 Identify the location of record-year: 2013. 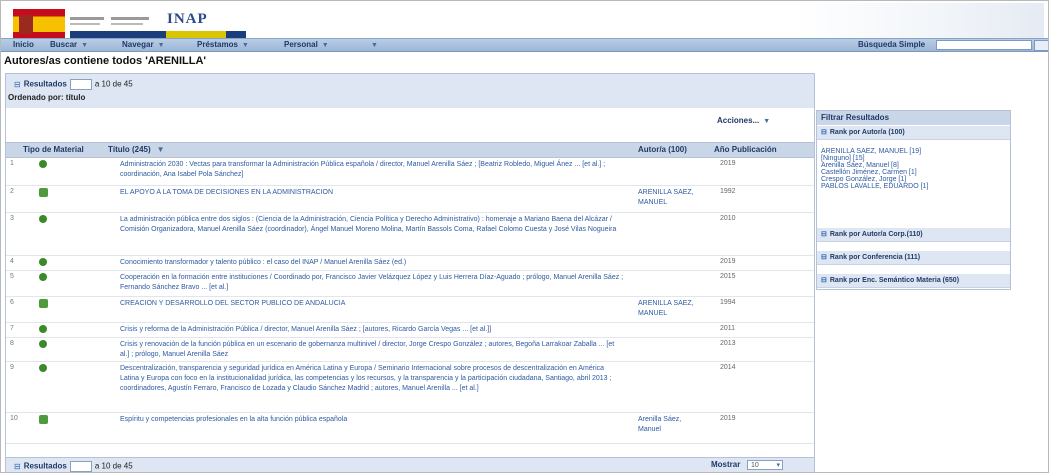
(728, 343).